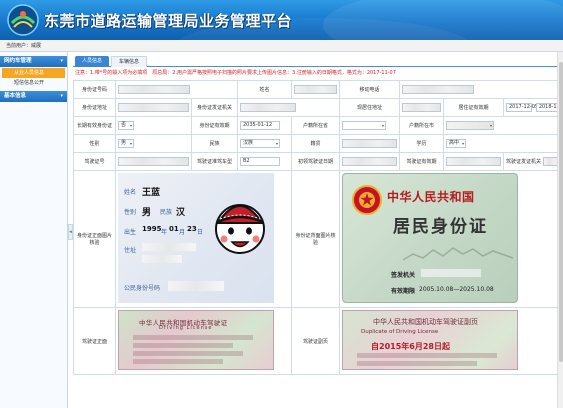 This screenshot has height=408, width=563. I want to click on license-front-photo-label: 驾驶证正面, so click(94, 341).